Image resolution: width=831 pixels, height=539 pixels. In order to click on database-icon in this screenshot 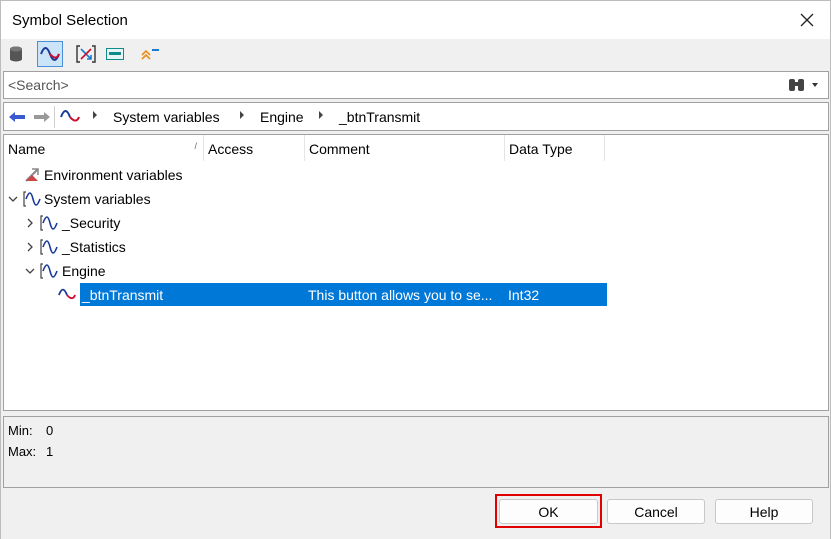, I will do `click(16, 54)`.